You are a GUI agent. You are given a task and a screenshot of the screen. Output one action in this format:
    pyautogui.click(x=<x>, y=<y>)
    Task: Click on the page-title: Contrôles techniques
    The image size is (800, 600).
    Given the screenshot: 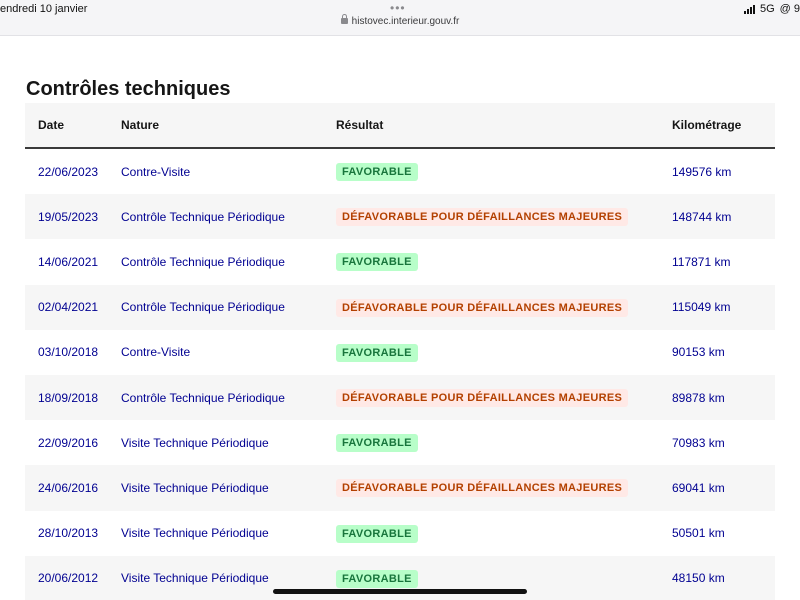 What is the action you would take?
    pyautogui.click(x=128, y=89)
    